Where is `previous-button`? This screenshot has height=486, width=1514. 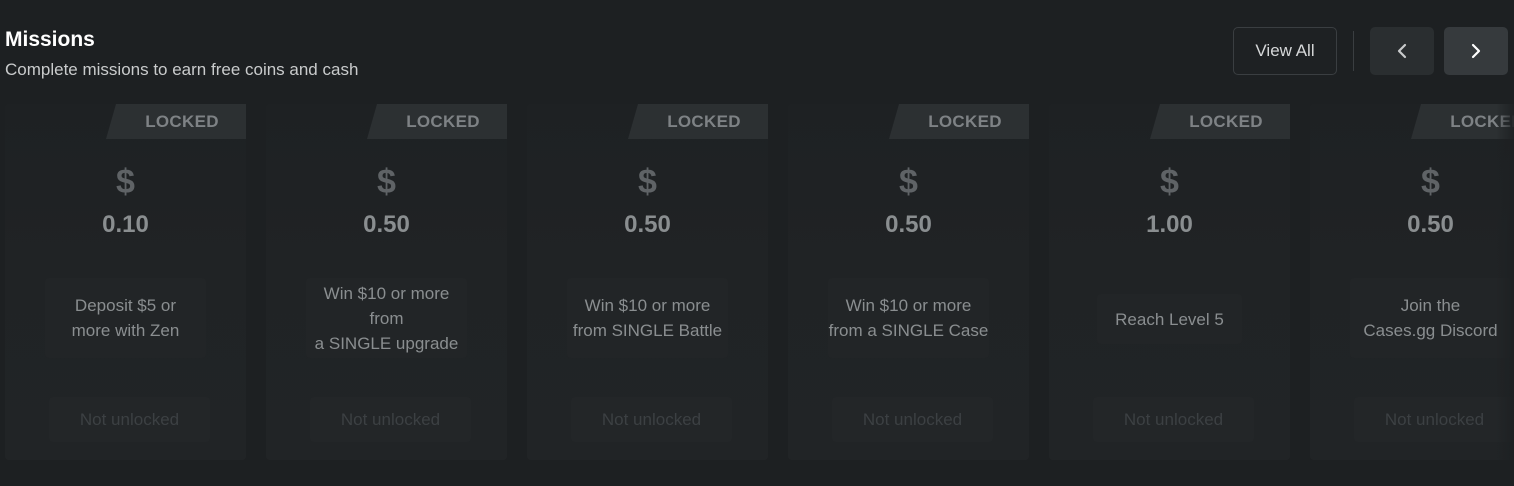 previous-button is located at coordinates (1402, 51).